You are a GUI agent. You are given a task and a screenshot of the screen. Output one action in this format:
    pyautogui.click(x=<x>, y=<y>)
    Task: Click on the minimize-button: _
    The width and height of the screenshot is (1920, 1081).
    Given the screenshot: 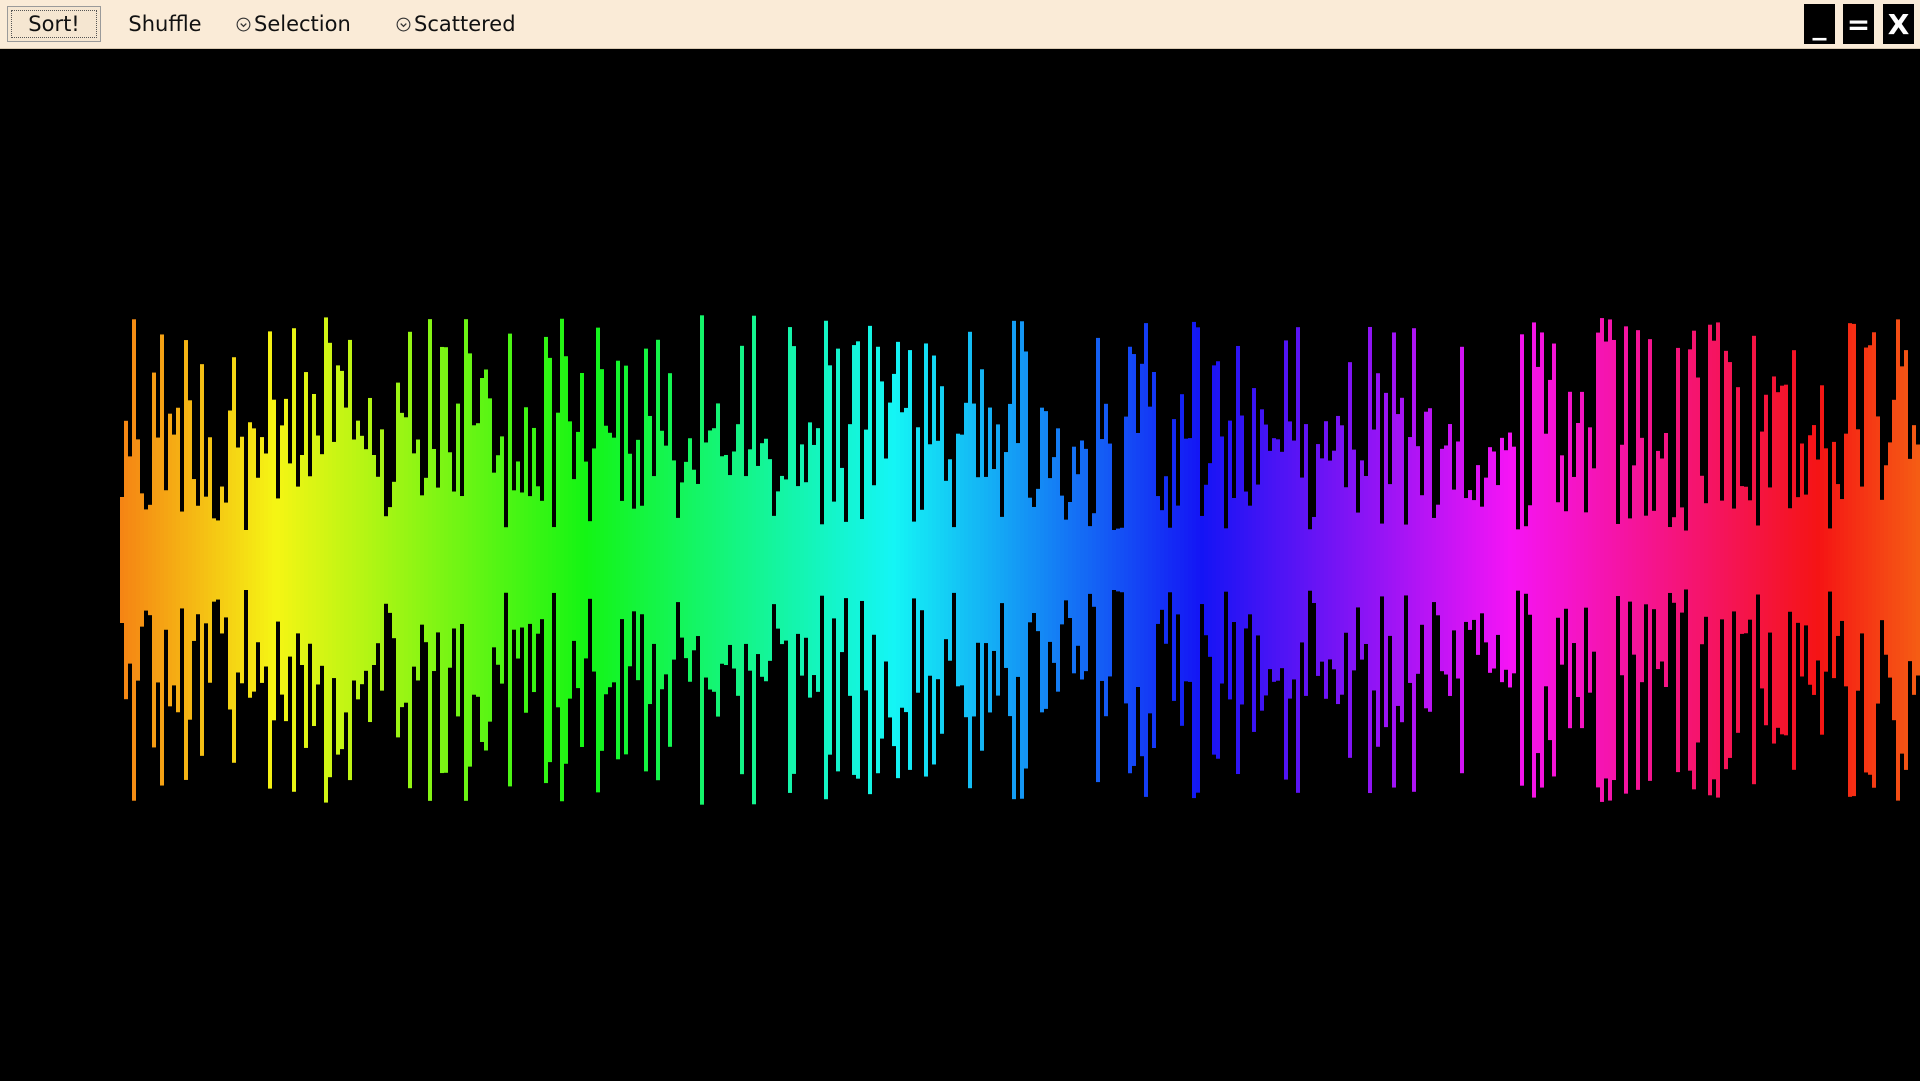 What is the action you would take?
    pyautogui.click(x=1819, y=24)
    